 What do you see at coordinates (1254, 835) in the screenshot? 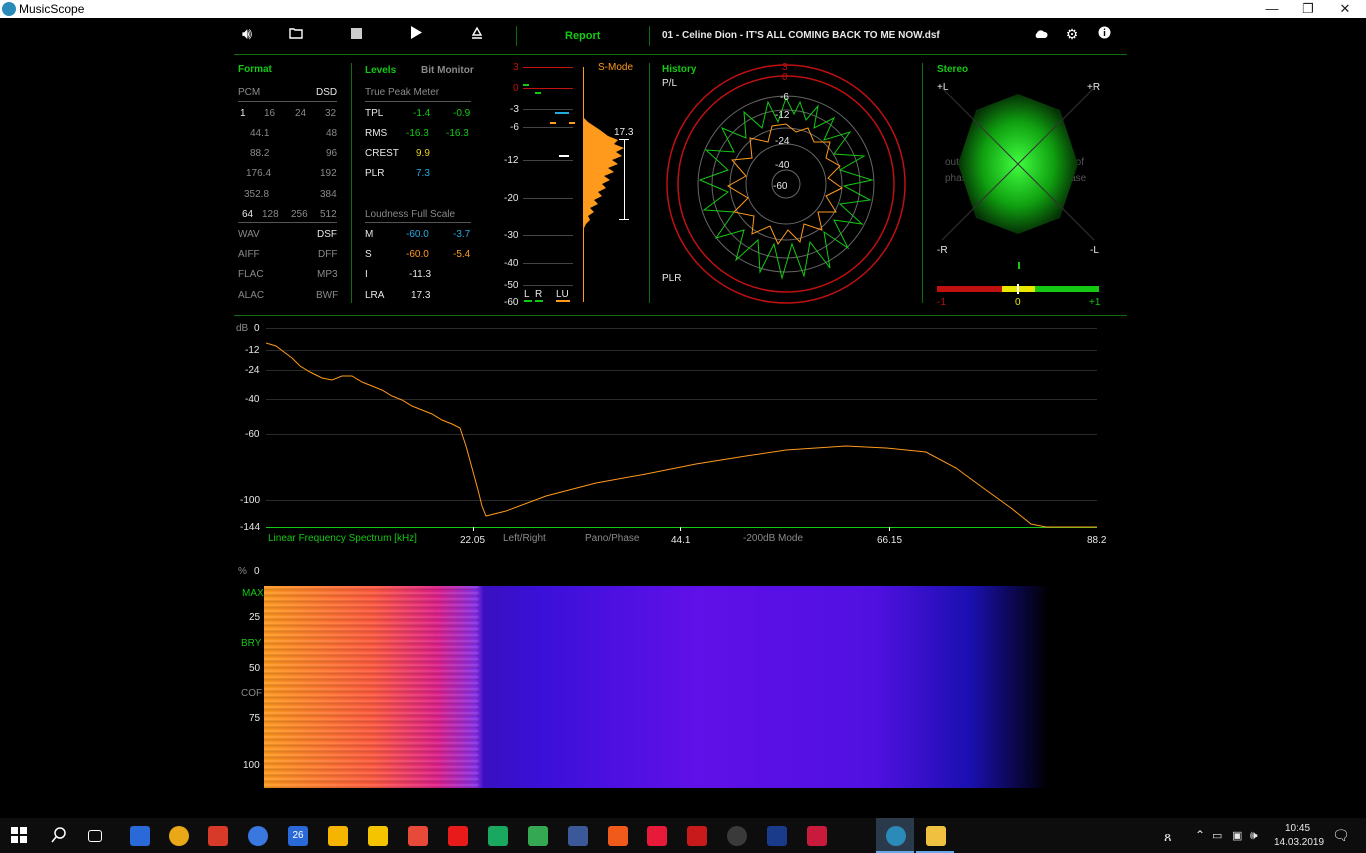
I see `volume-icon: 🕪︎` at bounding box center [1254, 835].